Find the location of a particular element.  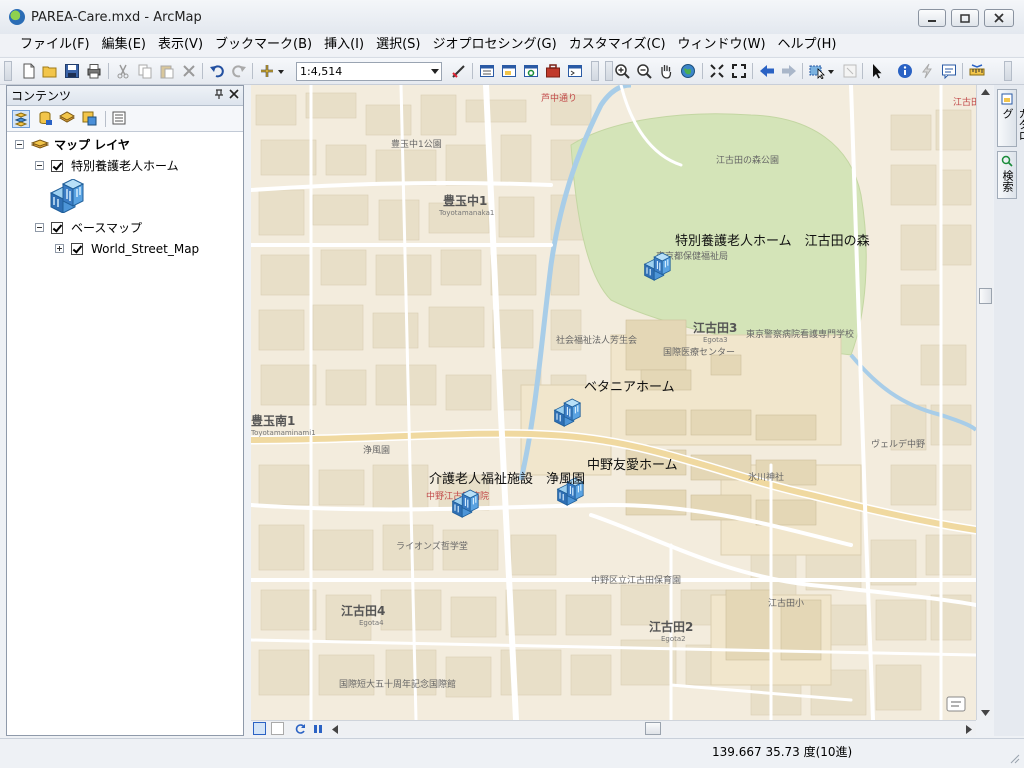

cut-button is located at coordinates (123, 71).